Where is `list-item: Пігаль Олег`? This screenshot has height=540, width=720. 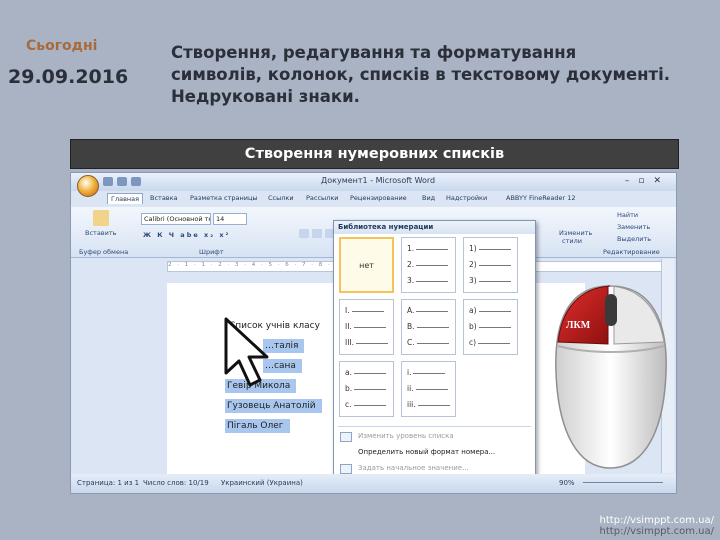 list-item: Пігаль Олег is located at coordinates (257, 426).